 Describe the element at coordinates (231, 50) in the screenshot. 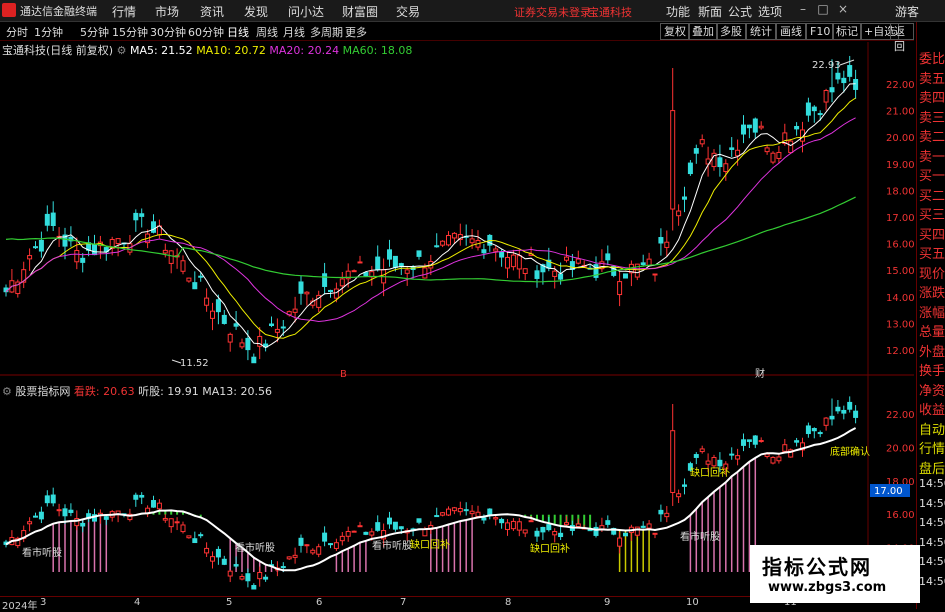

I see `ma10-value: MA10: 20.72` at that location.